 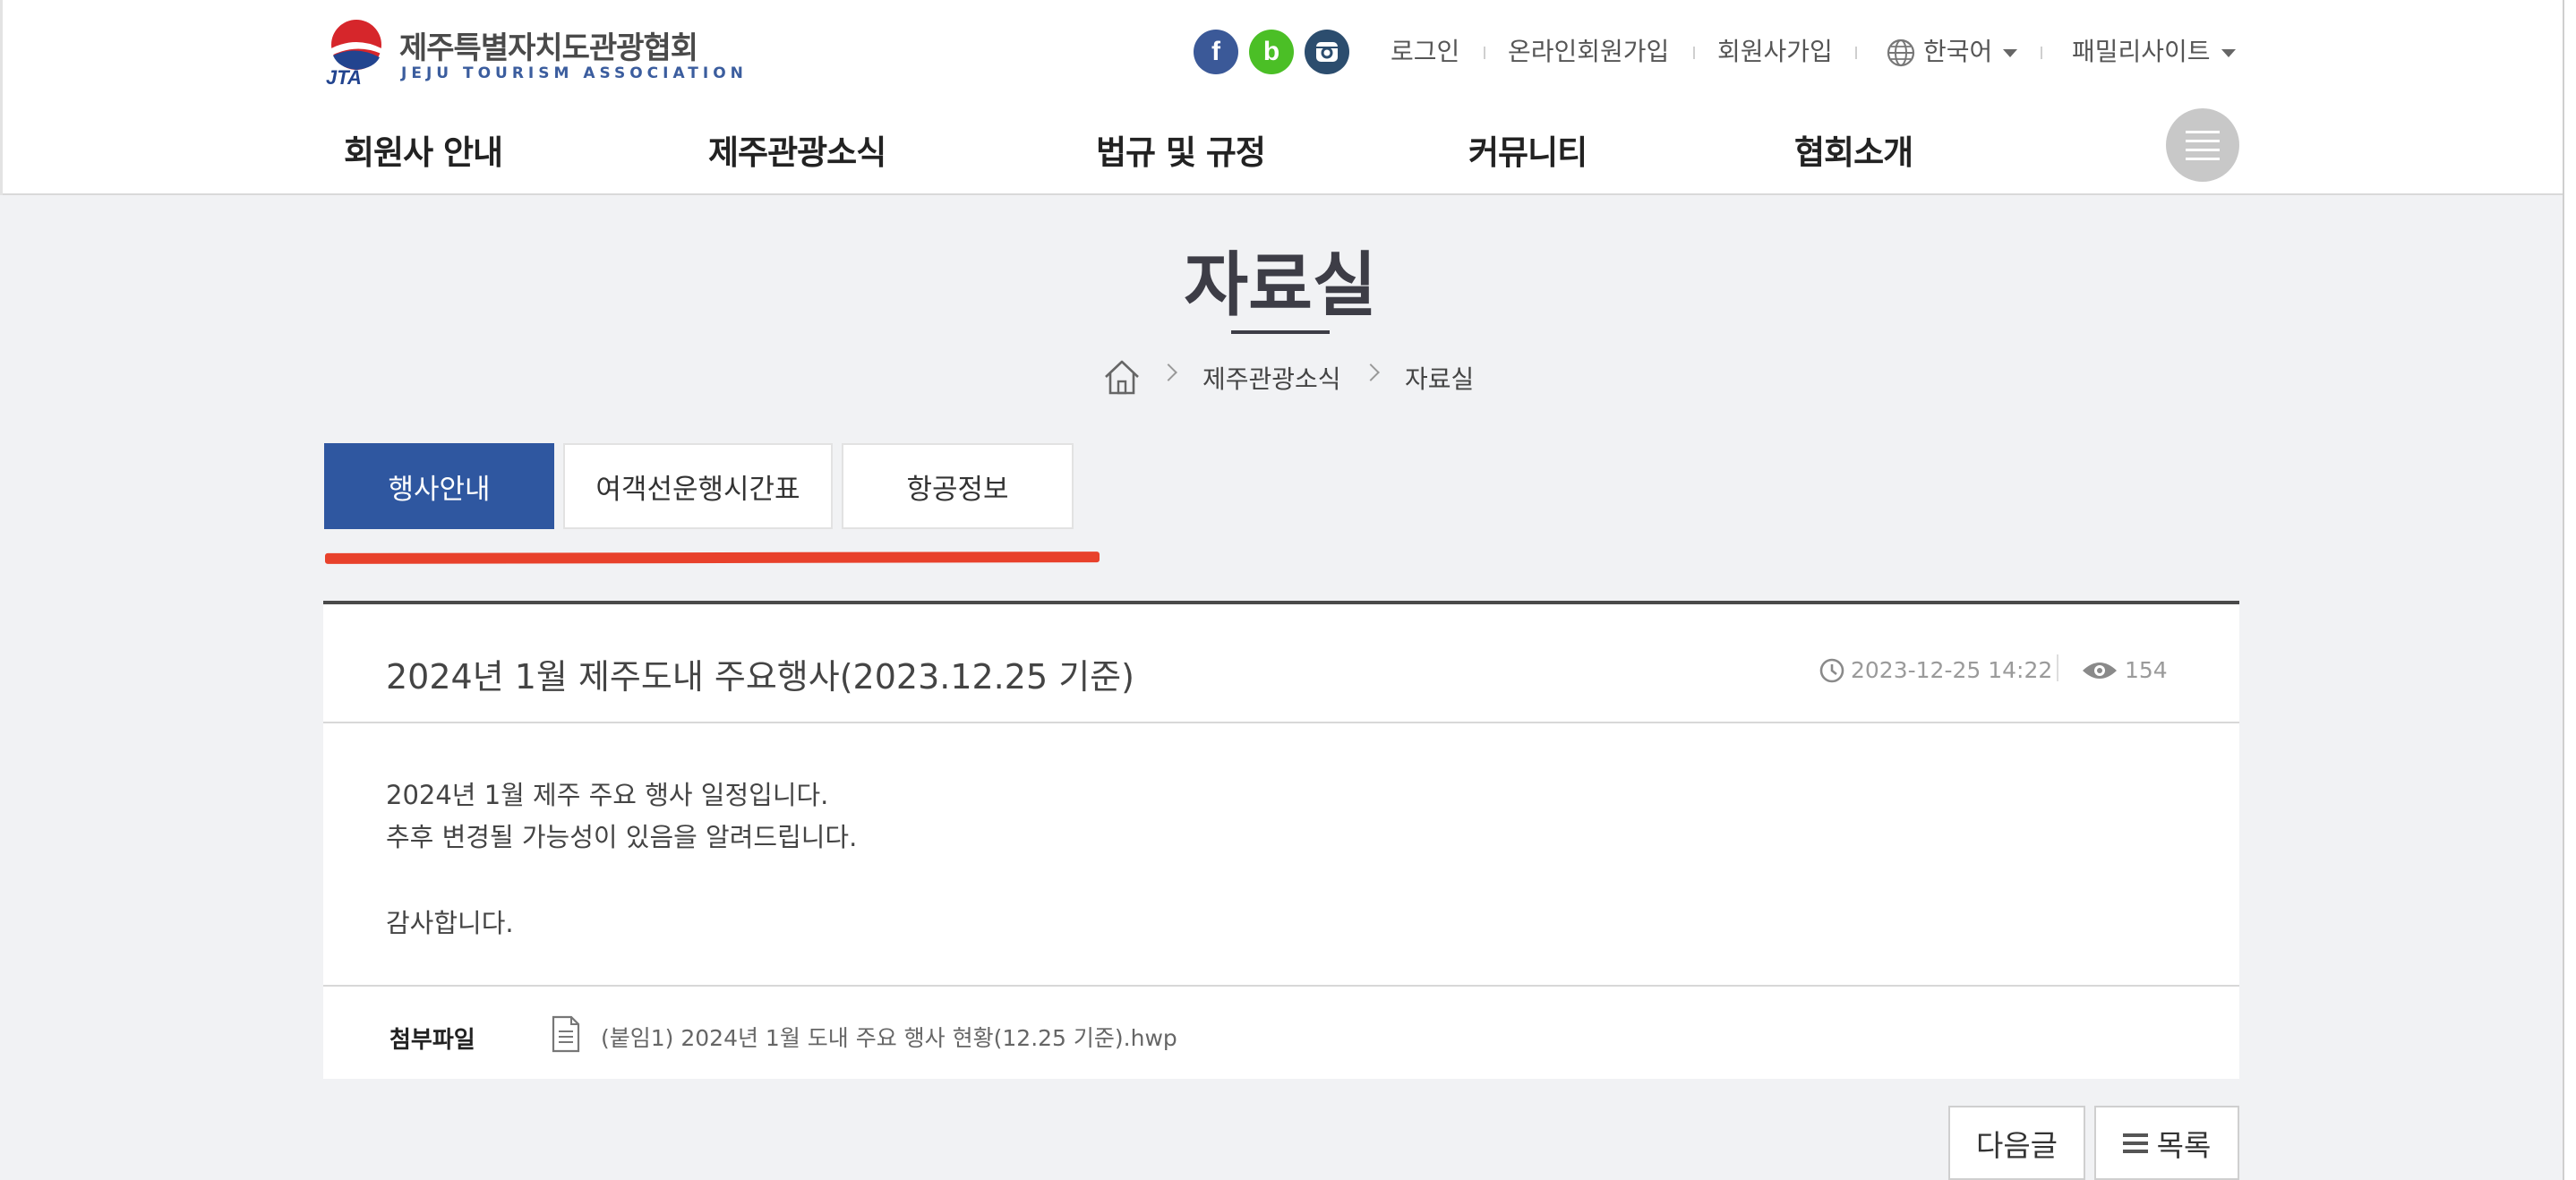 What do you see at coordinates (548, 48) in the screenshot?
I see `logo-korean-name: 제주특별자치도관광협회` at bounding box center [548, 48].